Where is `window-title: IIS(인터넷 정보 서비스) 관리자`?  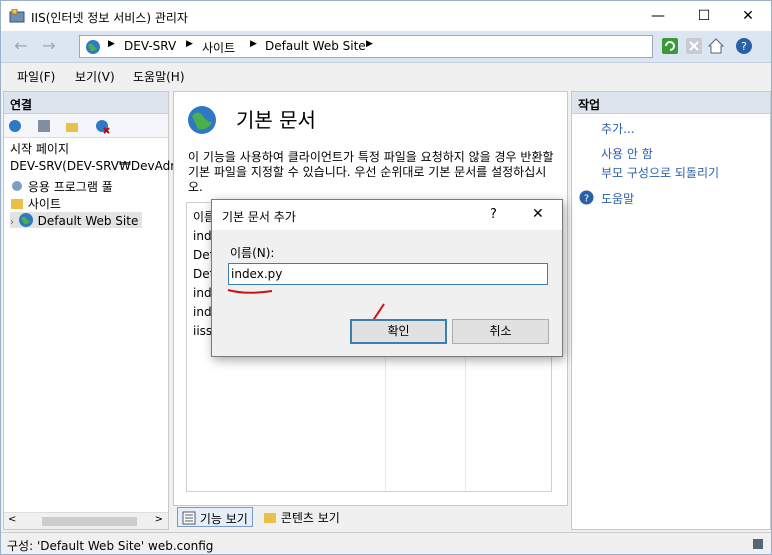
window-title: IIS(인터넷 정보 서비스) 관리자 is located at coordinates (109, 18).